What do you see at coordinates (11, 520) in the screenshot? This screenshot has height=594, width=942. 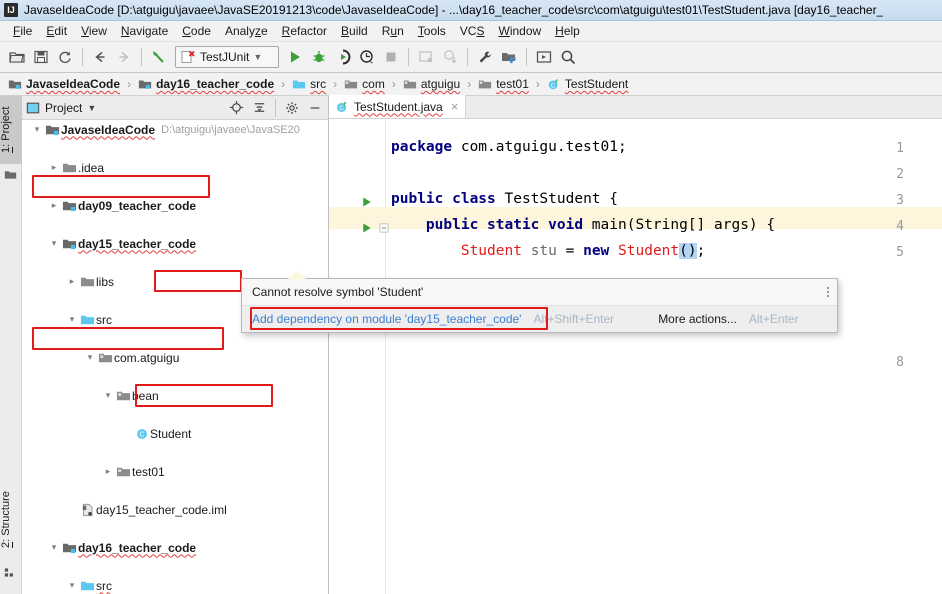 I see `sidebar-item-structure: 2: Structure` at bounding box center [11, 520].